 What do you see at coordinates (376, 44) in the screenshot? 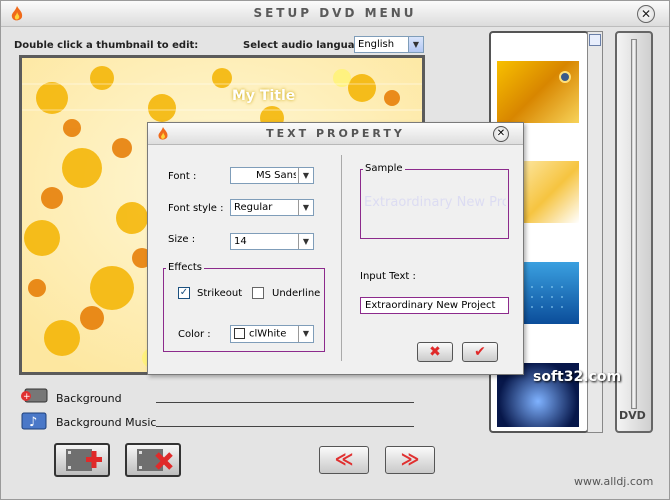
I see `audio-language-value: English` at bounding box center [376, 44].